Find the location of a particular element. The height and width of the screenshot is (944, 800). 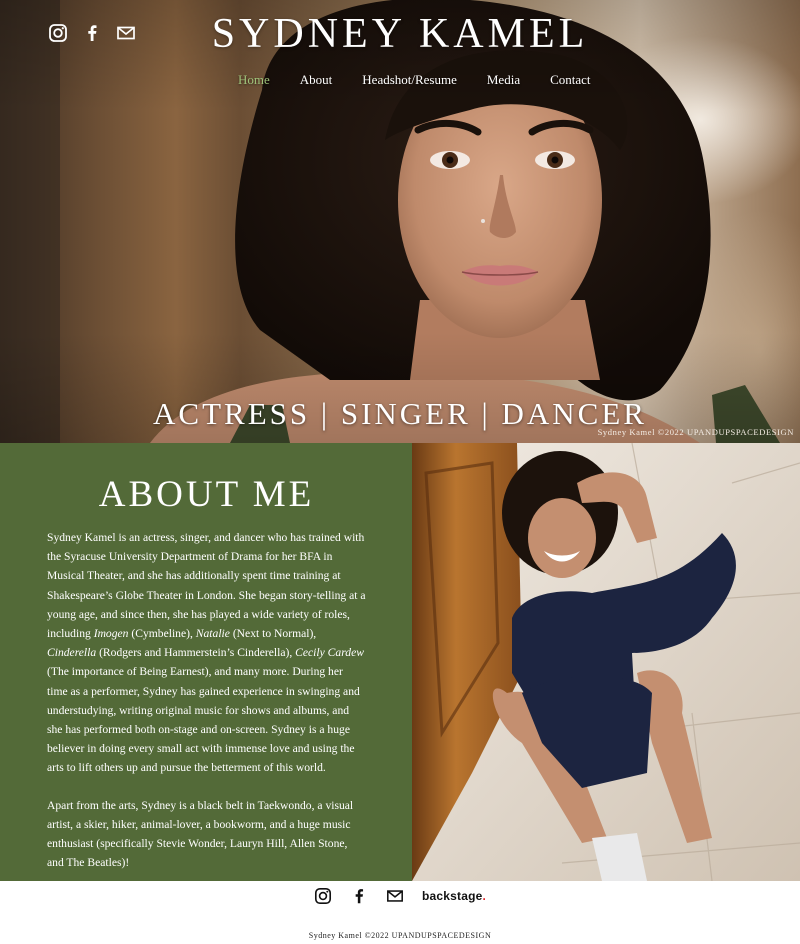

footer-copyright: Sydney Kamel ©2022 UPANDUPSPACEDESIGN is located at coordinates (400, 935).